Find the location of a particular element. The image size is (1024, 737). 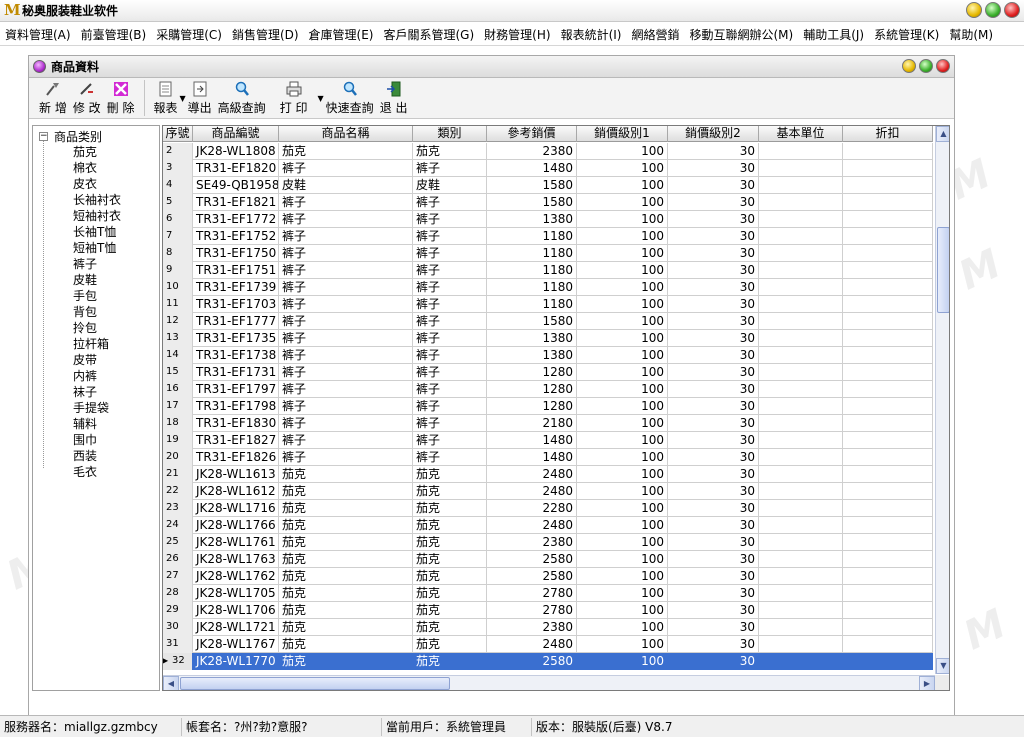

vertical-scrollbar: ▲ ▼ is located at coordinates (942, 400).